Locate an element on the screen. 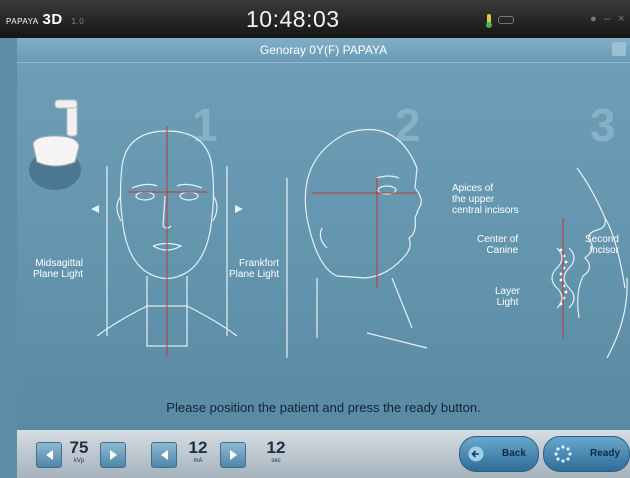 Image resolution: width=630 pixels, height=478 pixels. xray-device-icon is located at coordinates (55, 144).